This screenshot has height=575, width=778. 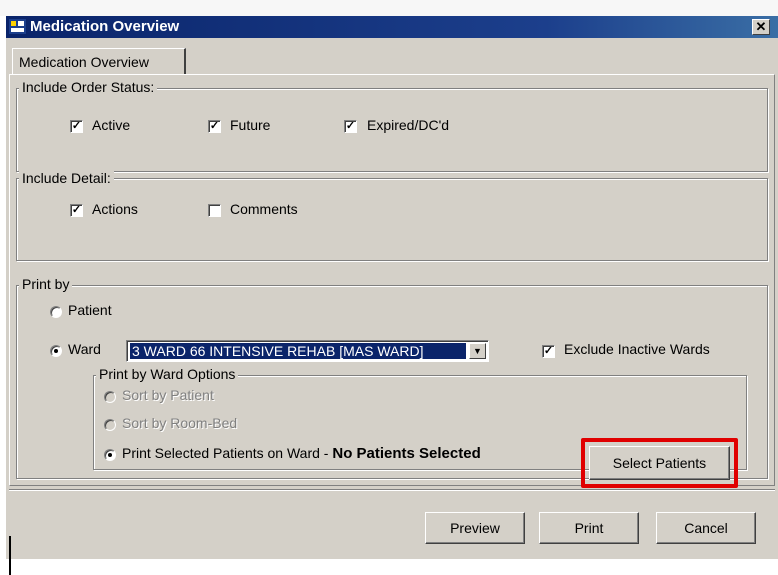 What do you see at coordinates (250, 125) in the screenshot?
I see `future-label: Future` at bounding box center [250, 125].